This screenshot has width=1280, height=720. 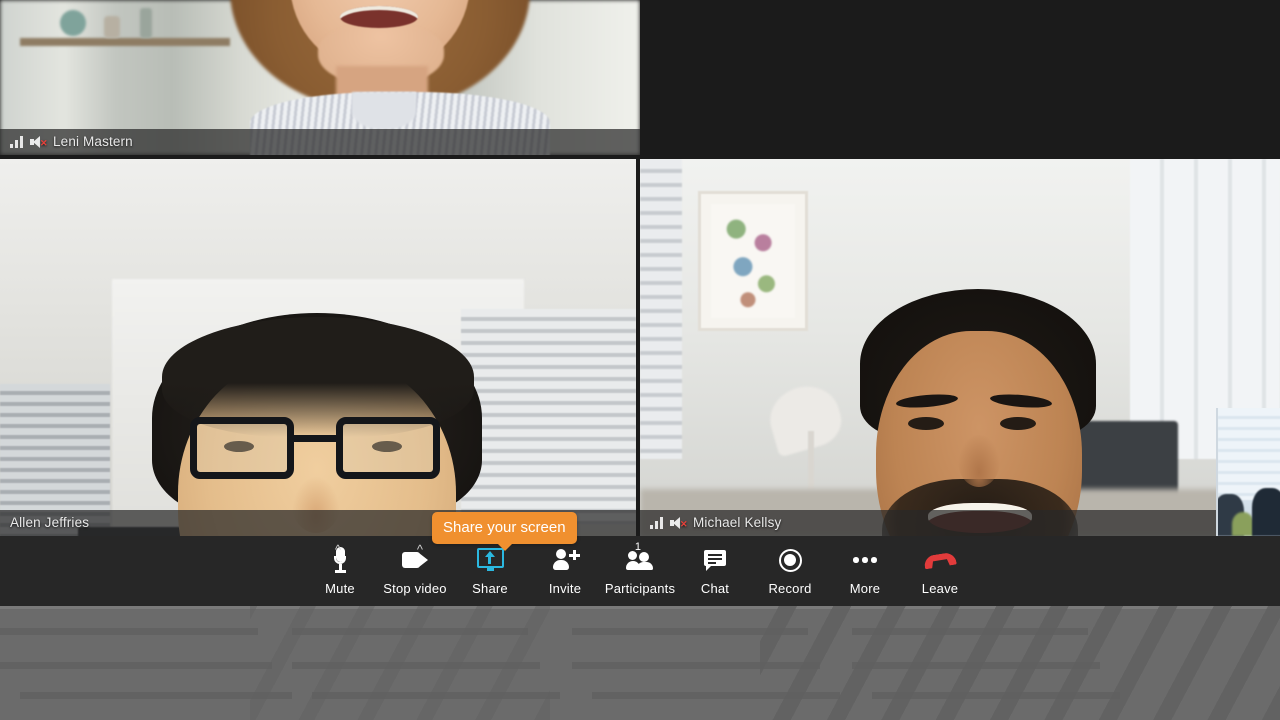 I want to click on record-button: Record, so click(x=790, y=570).